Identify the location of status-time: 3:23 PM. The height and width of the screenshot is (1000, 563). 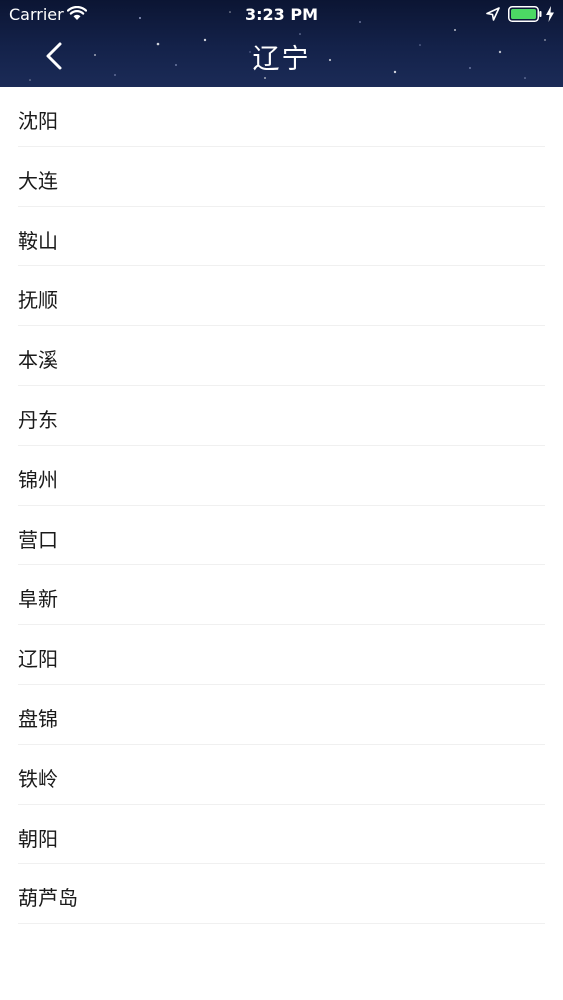
(281, 14).